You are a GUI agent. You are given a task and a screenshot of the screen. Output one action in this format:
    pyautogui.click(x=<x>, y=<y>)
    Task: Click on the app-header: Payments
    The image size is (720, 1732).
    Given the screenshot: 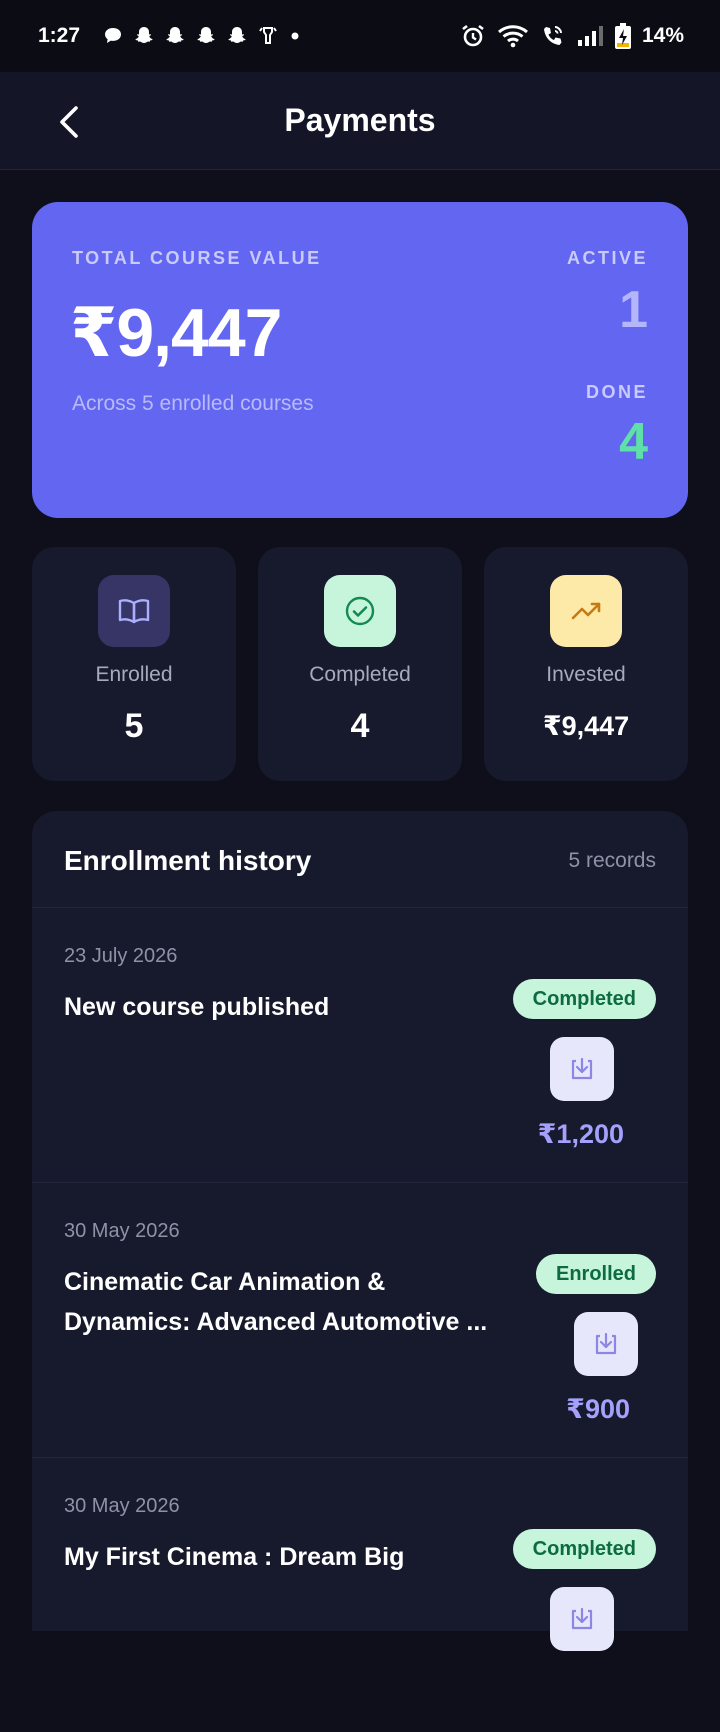 What is the action you would take?
    pyautogui.click(x=360, y=121)
    